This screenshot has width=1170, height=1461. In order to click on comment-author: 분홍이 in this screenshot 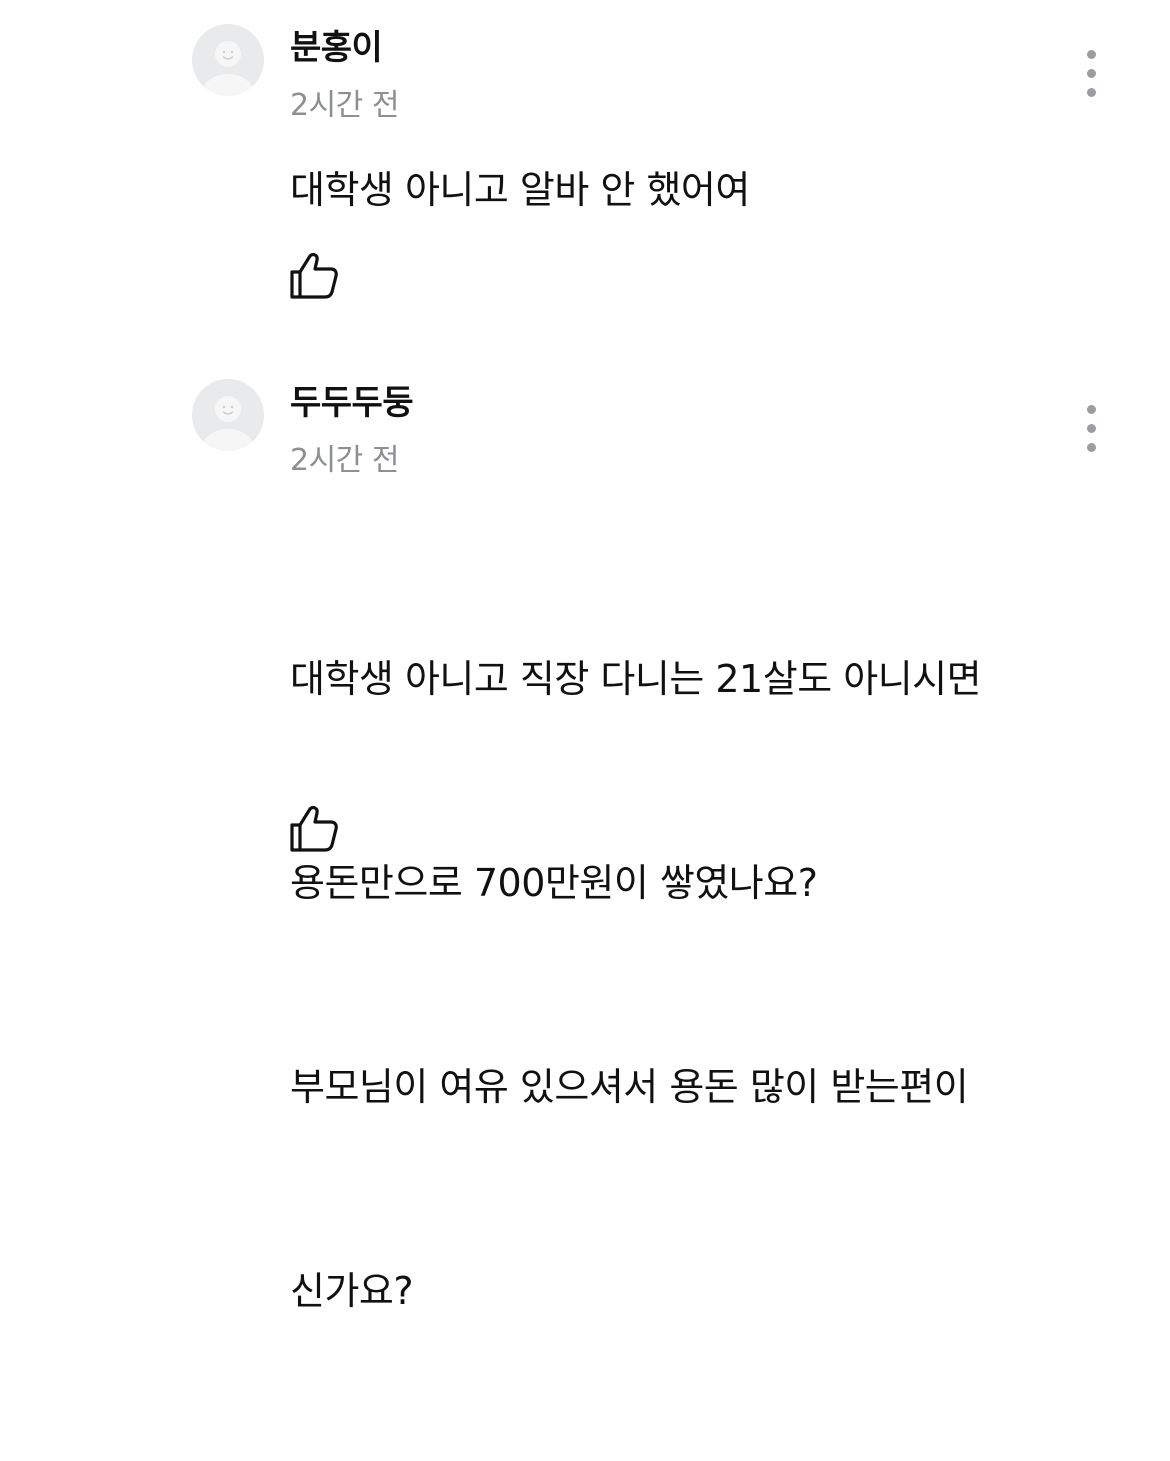, I will do `click(336, 48)`.